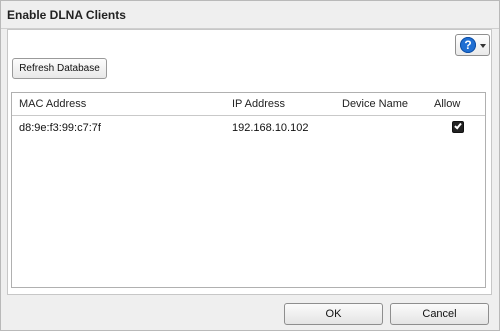  Describe the element at coordinates (258, 104) in the screenshot. I see `column-header-ip-address: IP Address` at that location.